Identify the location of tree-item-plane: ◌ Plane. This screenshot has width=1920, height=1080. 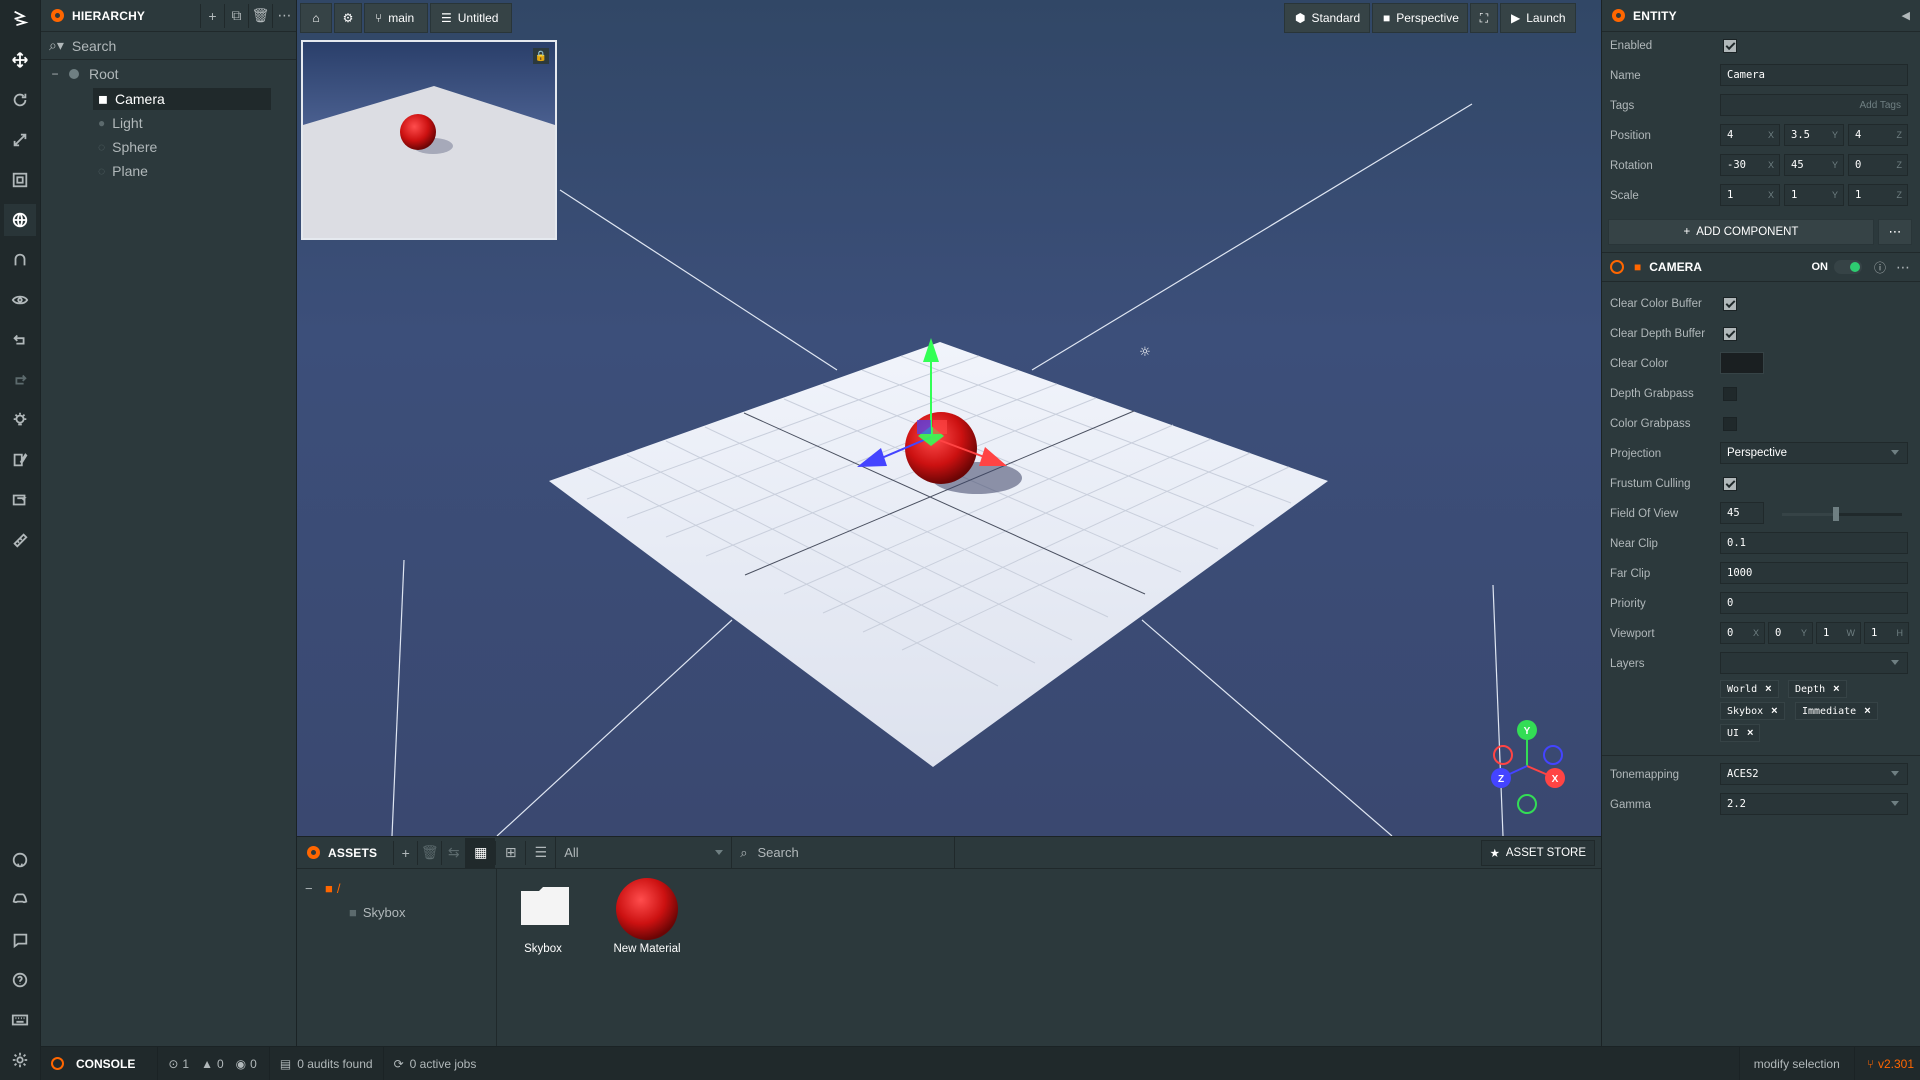
(182, 171).